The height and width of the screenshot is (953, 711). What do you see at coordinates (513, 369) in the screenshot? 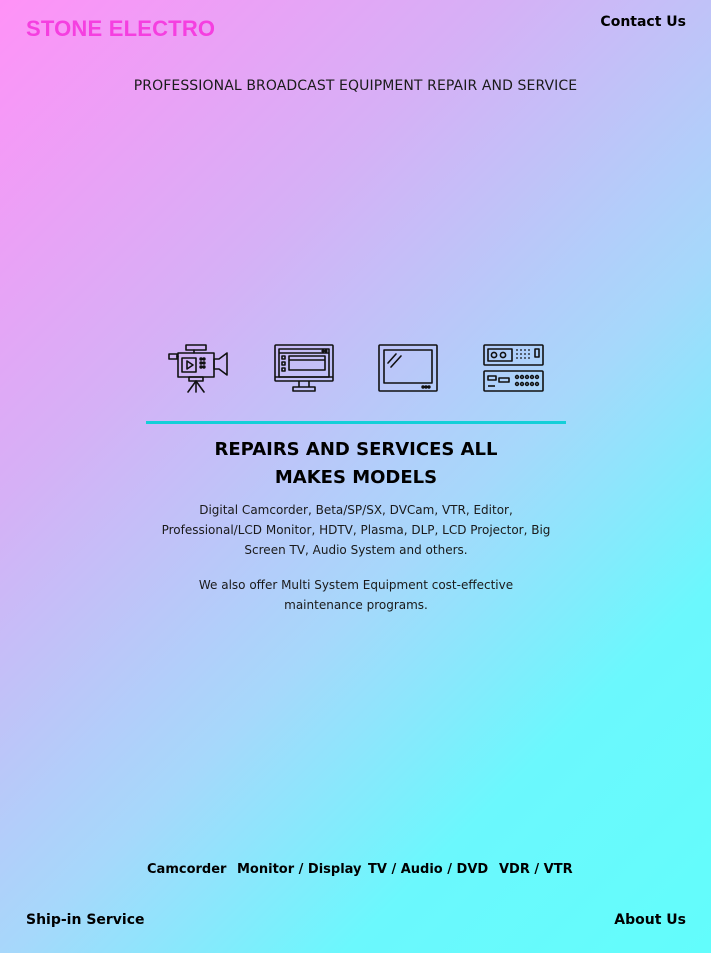
I see `vcr-deck-icon` at bounding box center [513, 369].